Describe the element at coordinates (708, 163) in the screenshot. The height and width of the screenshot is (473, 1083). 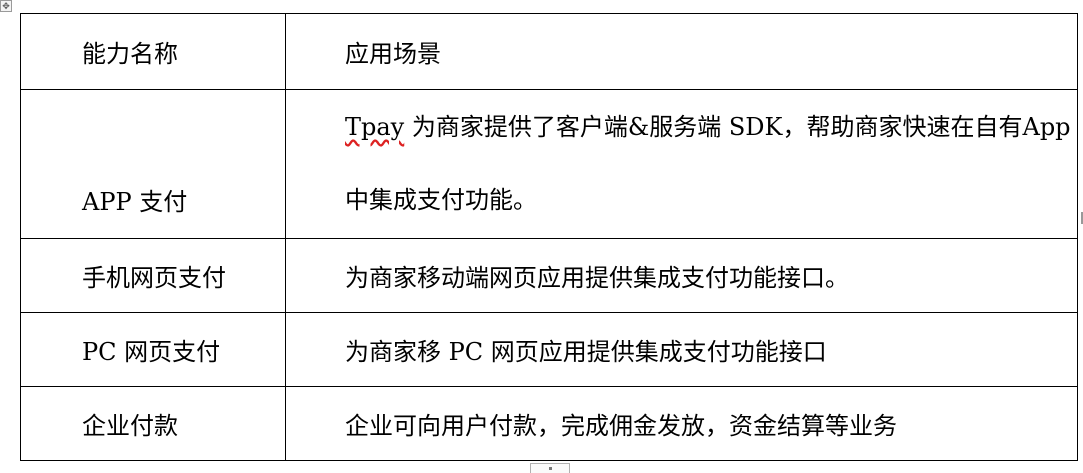
I see `row-desc-text: 为商家提供了客户端&服务端 SDK，帮助商家快速在自有App 中集成支付功能。` at that location.